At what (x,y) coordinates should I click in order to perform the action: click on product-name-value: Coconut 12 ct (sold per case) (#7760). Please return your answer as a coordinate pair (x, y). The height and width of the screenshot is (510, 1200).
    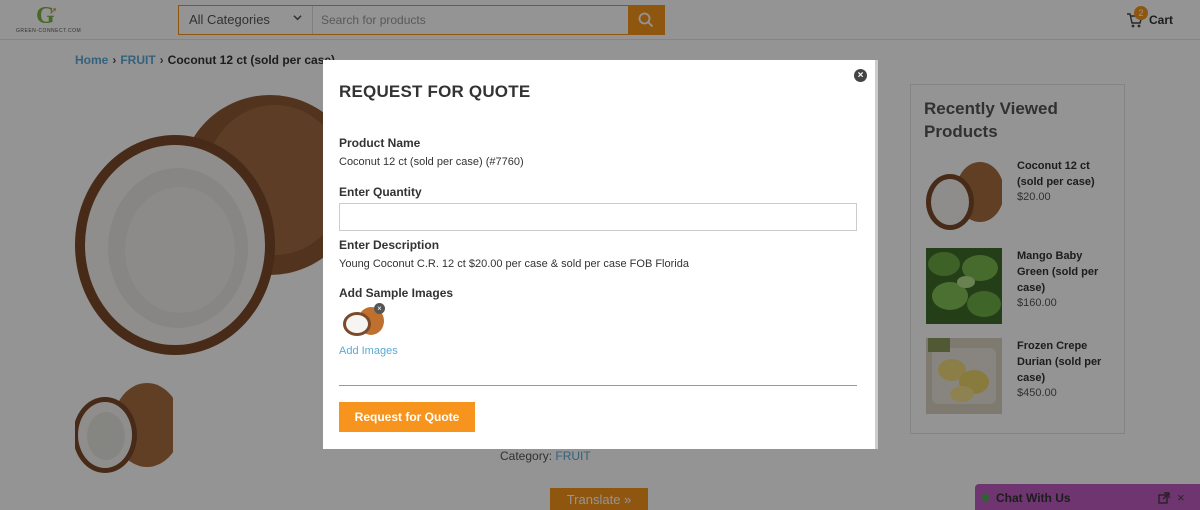
    Looking at the image, I should click on (431, 162).